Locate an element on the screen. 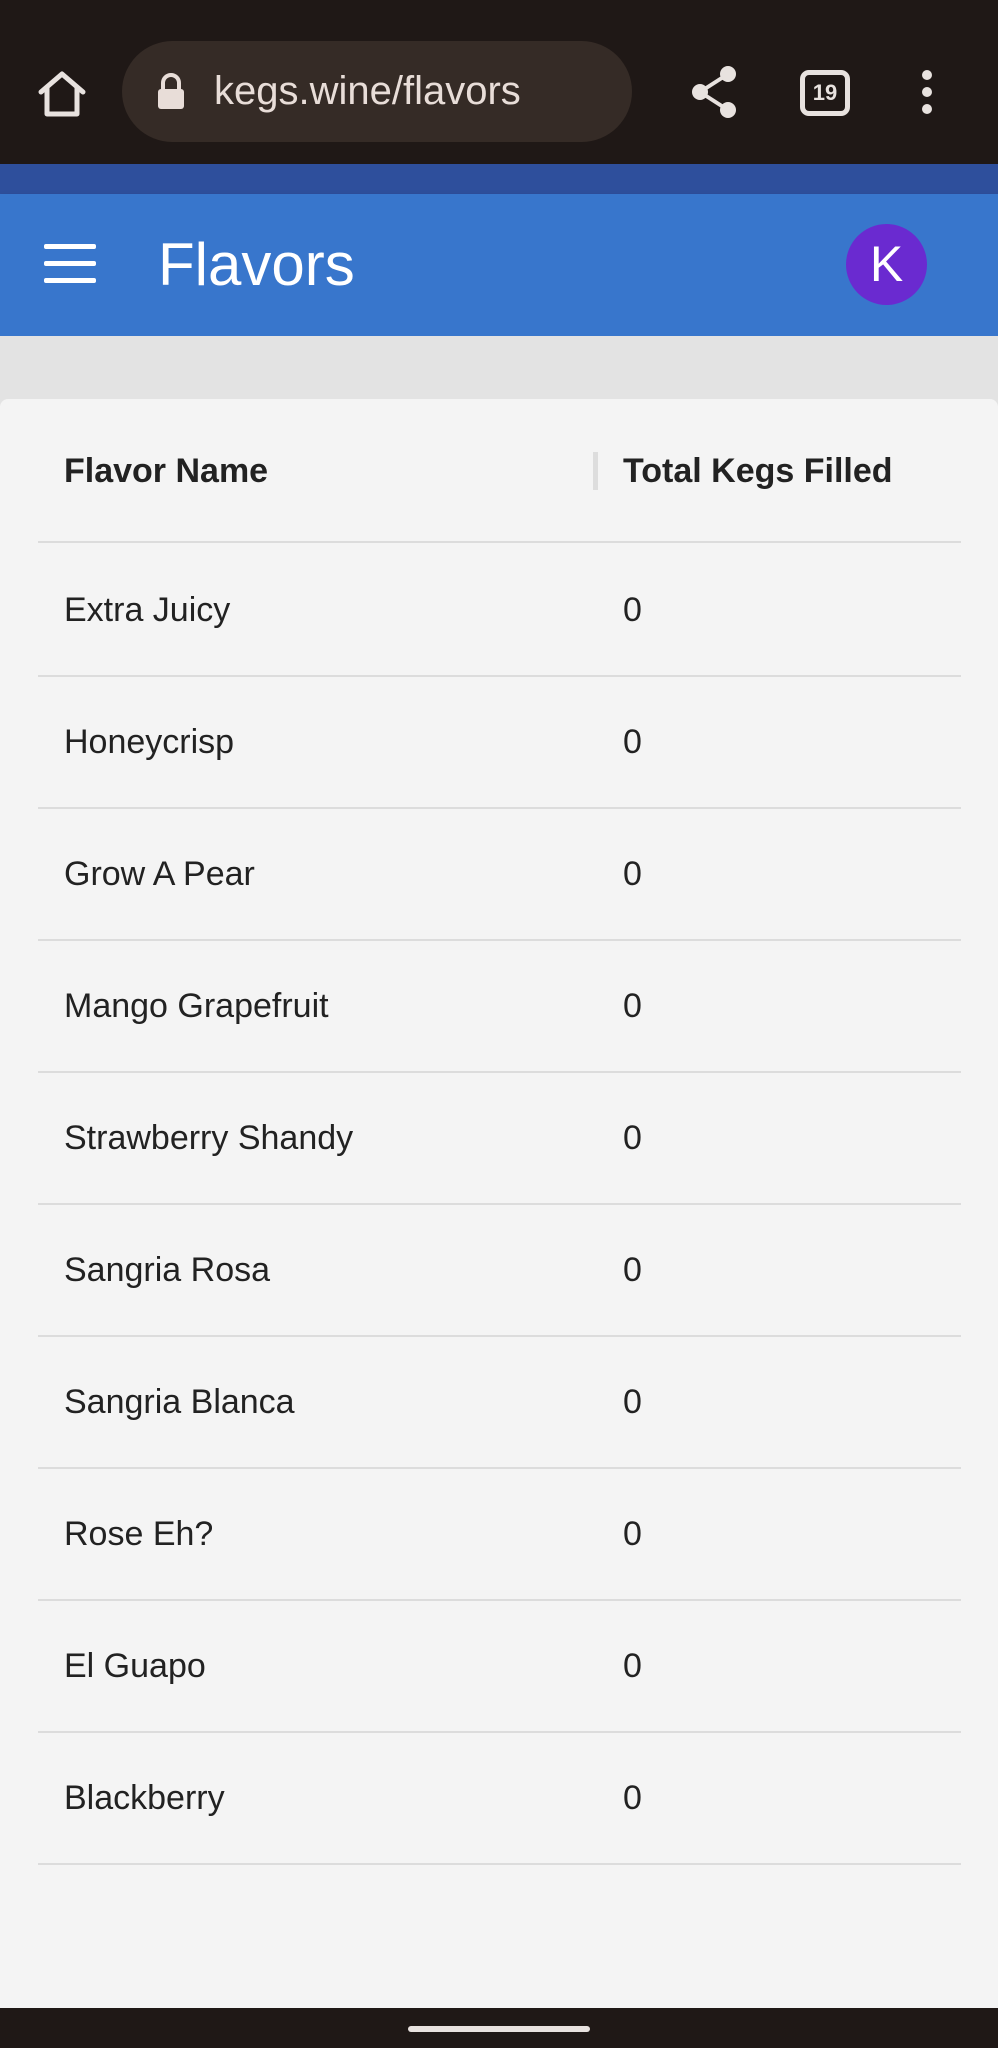 The image size is (998, 2048). home-icon is located at coordinates (62, 94).